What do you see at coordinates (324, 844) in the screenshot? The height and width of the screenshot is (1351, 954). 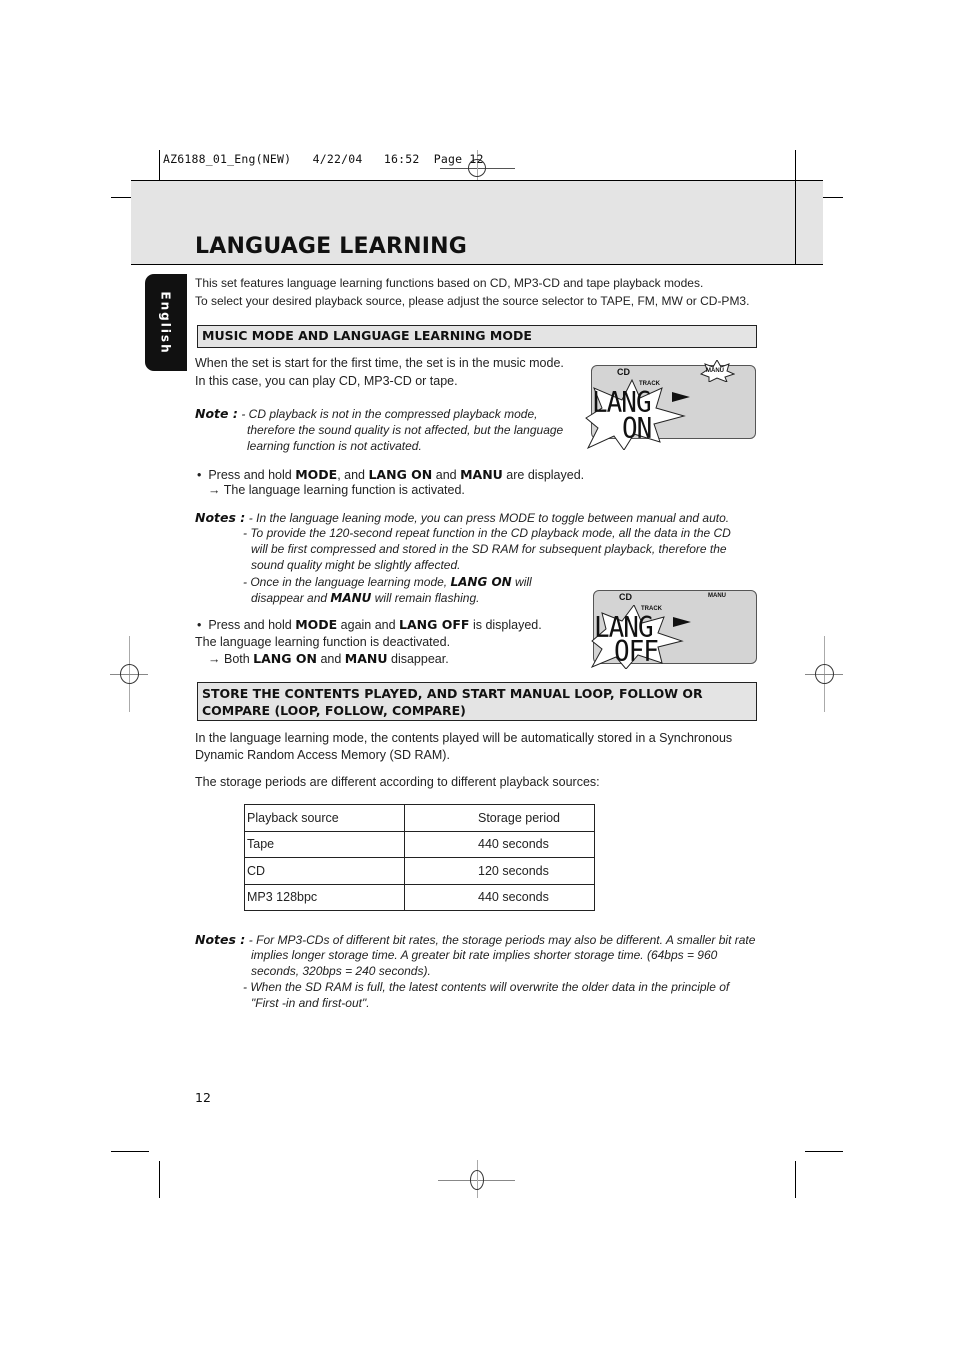 I see `table-cell-source: Tape` at bounding box center [324, 844].